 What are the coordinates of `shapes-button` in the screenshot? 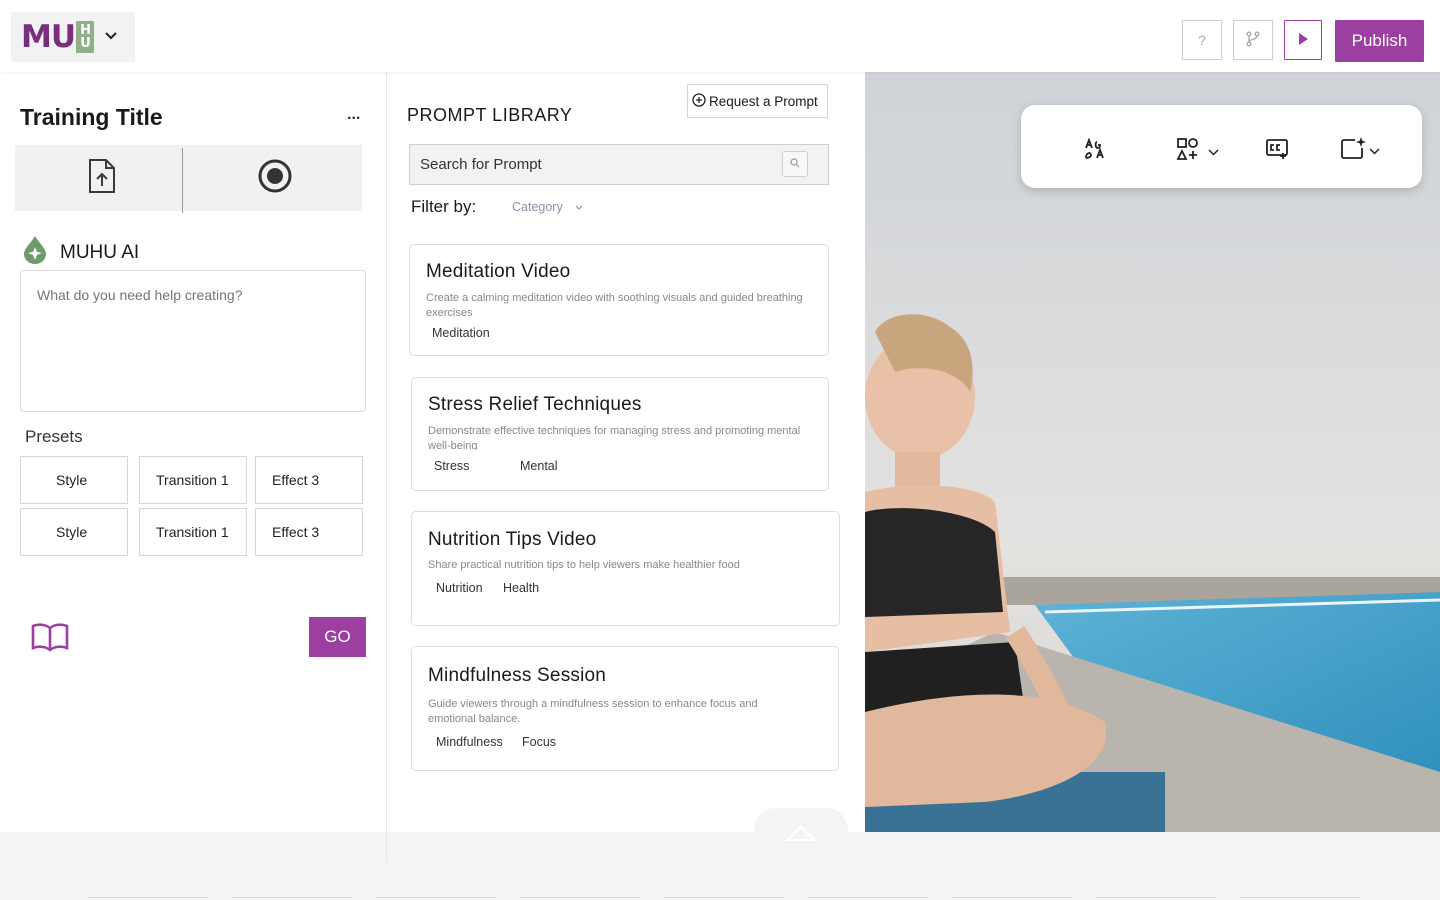 It's located at (1197, 151).